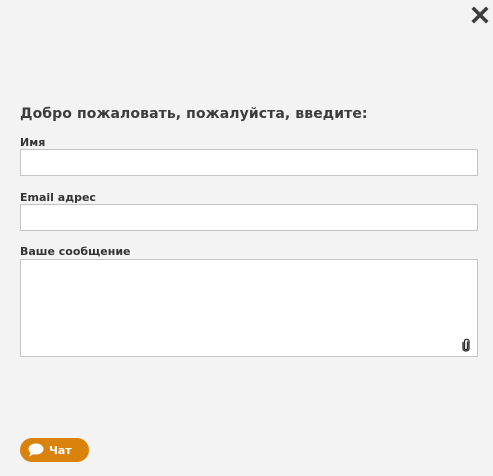 The image size is (493, 476). What do you see at coordinates (60, 450) in the screenshot?
I see `chat-label: Чат` at bounding box center [60, 450].